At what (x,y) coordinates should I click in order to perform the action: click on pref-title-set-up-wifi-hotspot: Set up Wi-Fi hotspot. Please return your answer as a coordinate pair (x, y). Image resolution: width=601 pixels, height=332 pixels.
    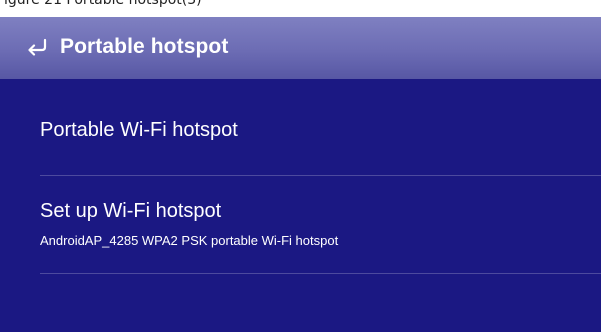
    Looking at the image, I should click on (131, 211).